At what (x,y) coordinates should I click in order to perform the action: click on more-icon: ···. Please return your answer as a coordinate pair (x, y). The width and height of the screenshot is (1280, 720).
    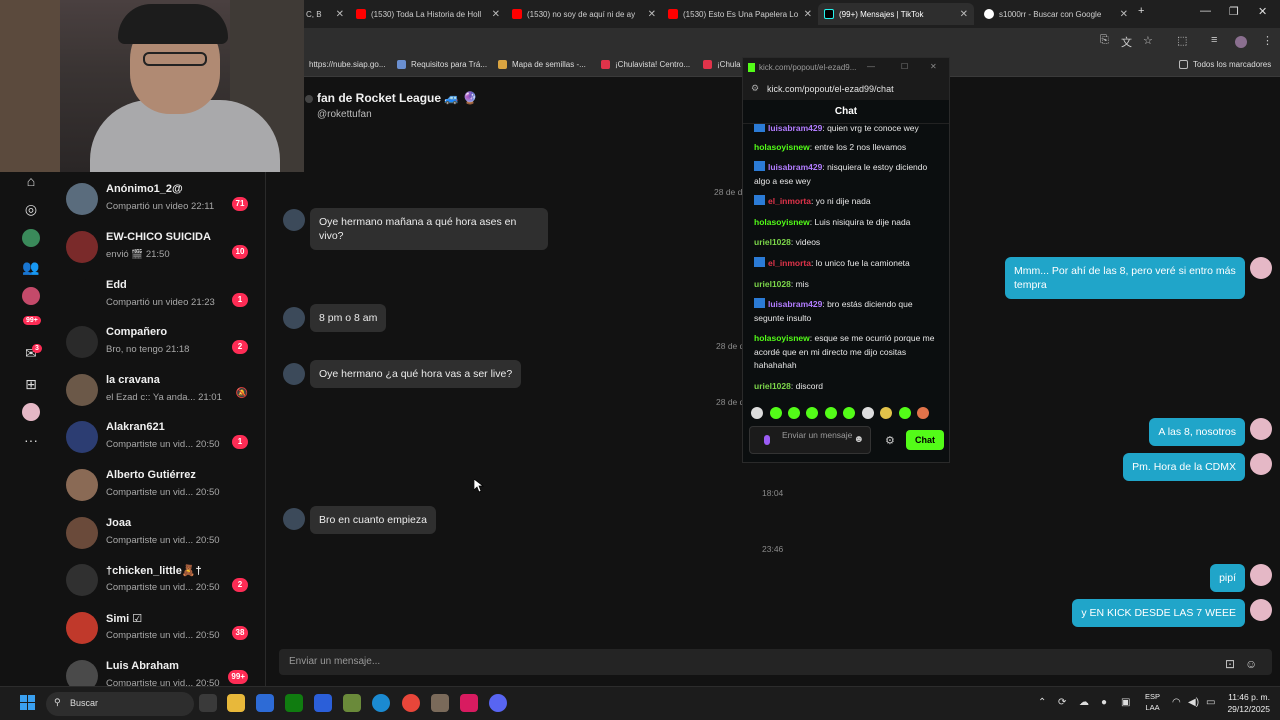
    Looking at the image, I should click on (31, 440).